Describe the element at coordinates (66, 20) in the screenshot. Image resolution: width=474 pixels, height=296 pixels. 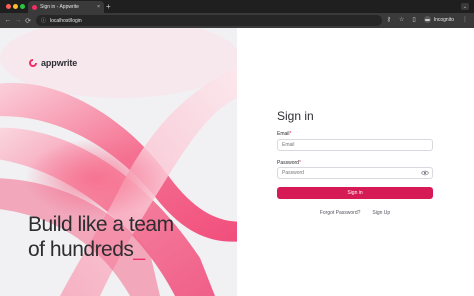
I see `address-url: localhost/login` at that location.